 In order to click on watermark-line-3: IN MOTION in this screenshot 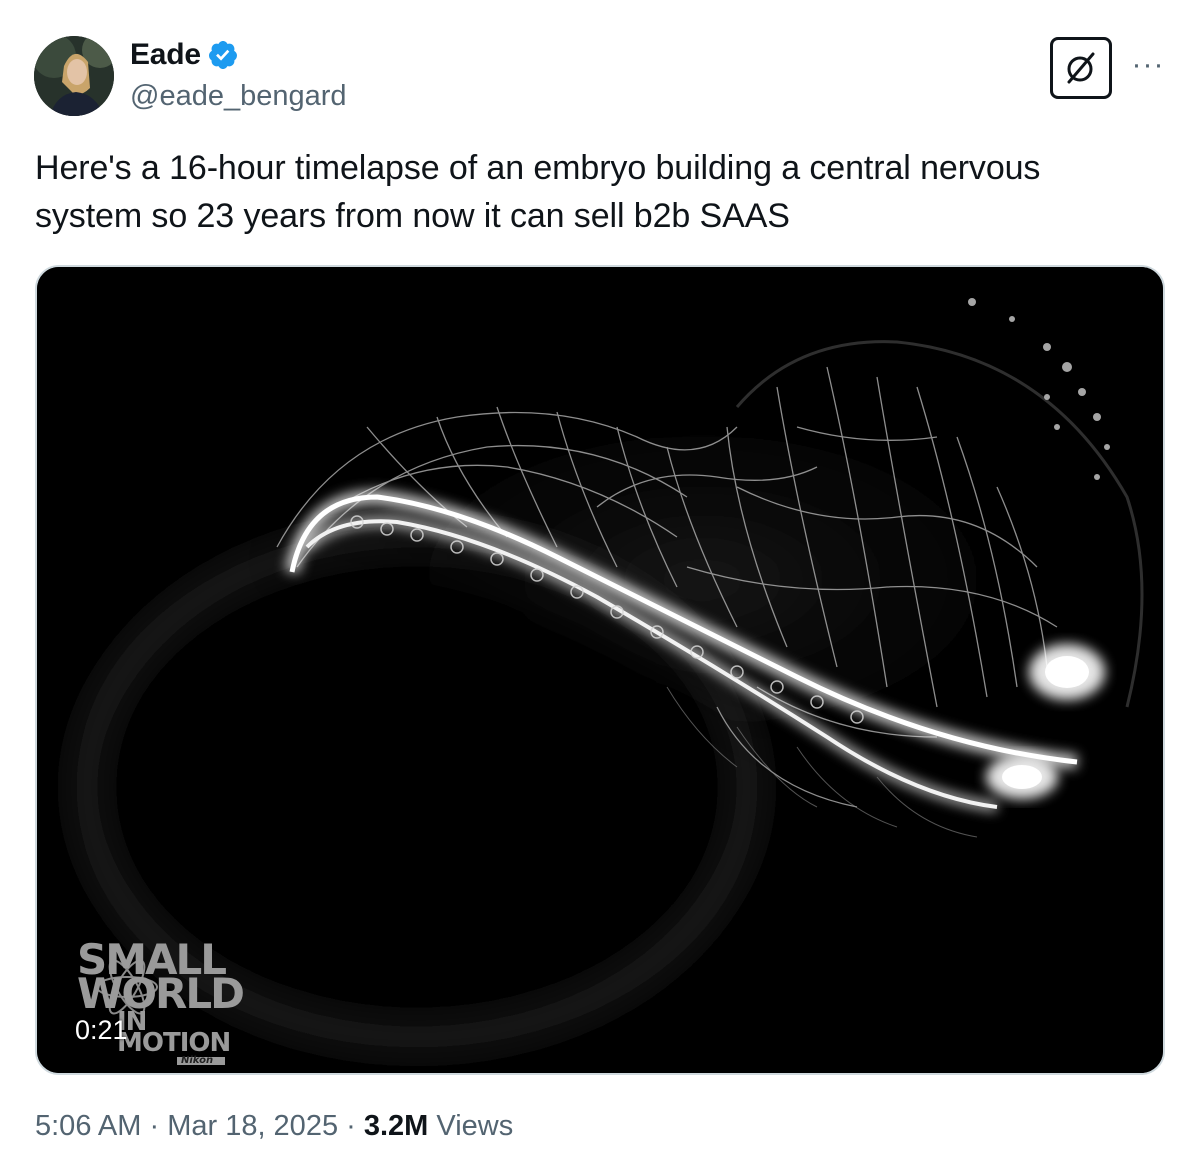, I will do `click(174, 1032)`.